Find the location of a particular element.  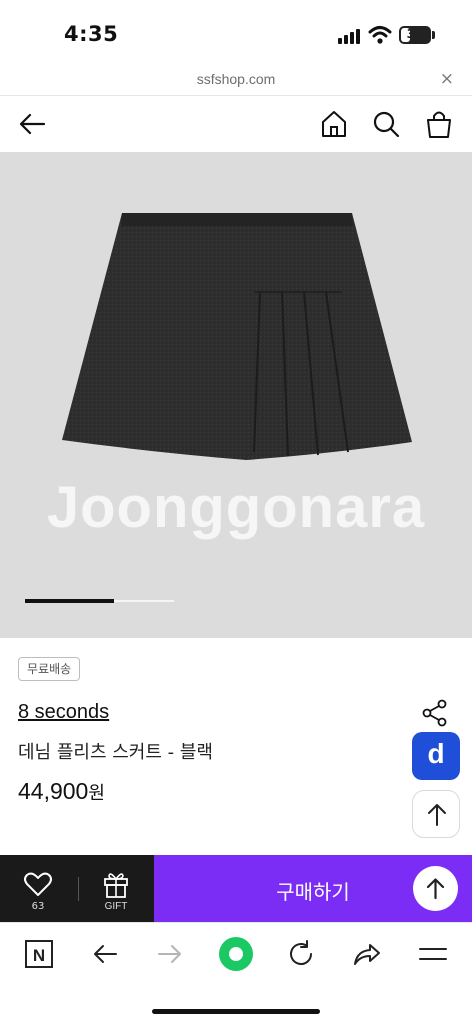

arrow-left-icon is located at coordinates (32, 124).